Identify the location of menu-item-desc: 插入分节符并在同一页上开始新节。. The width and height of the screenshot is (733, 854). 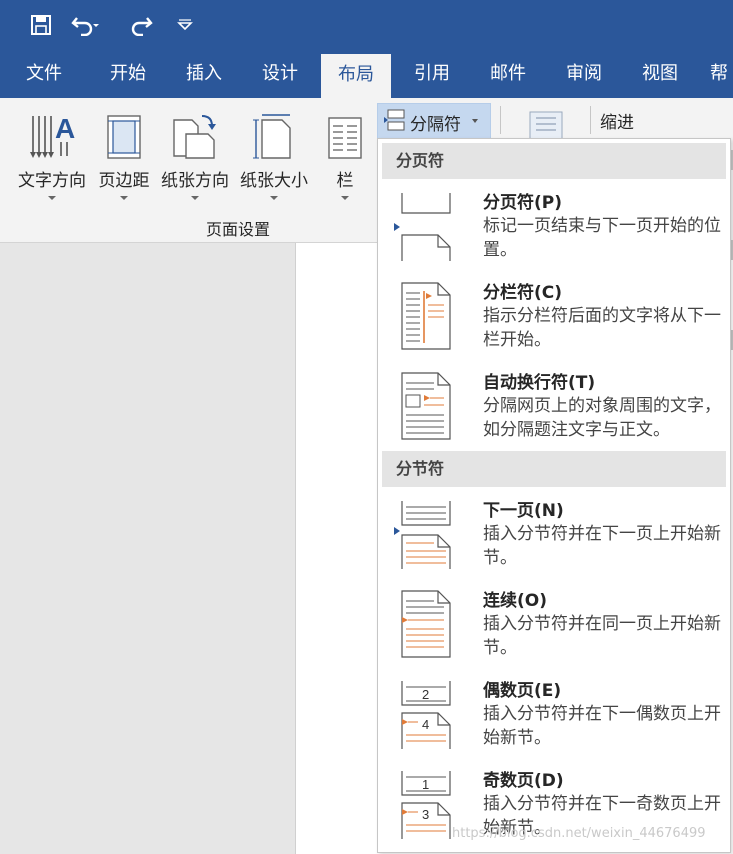
(602, 636).